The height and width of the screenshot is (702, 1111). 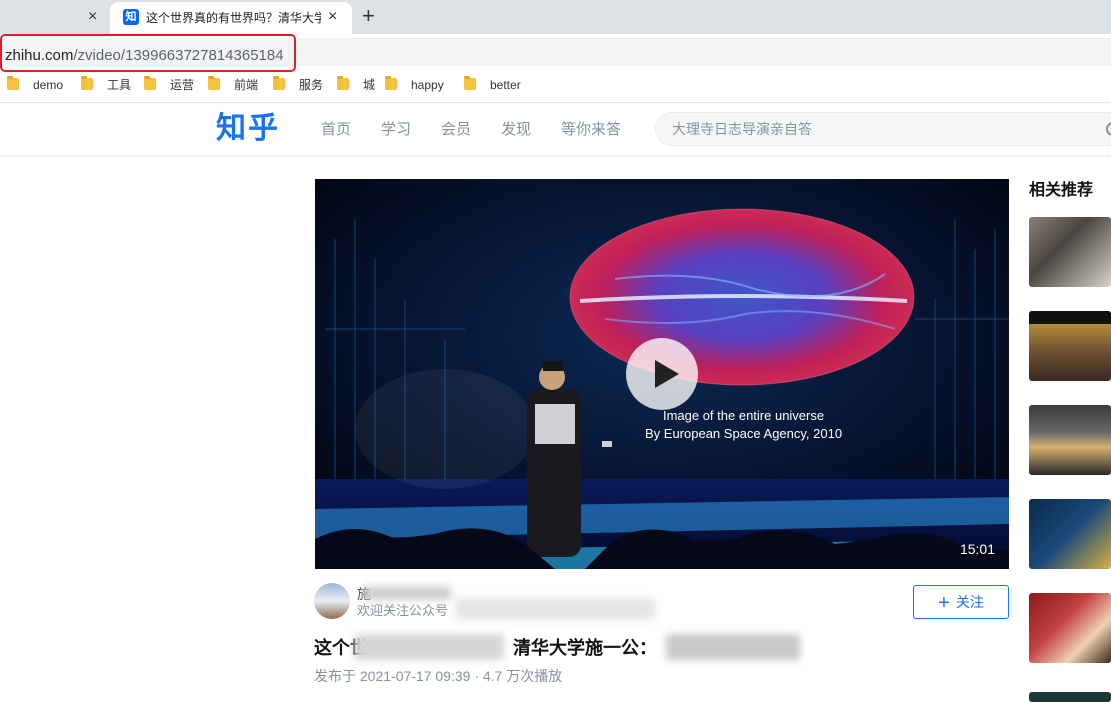 I want to click on caption-line-2: By European Space Agency, 2010, so click(x=744, y=433).